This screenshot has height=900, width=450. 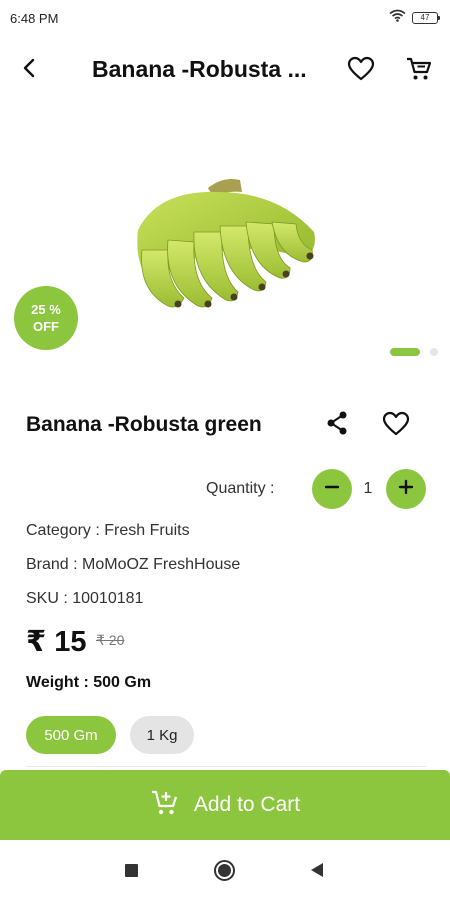 I want to click on product-brand: Brand : MoMoOZ FreshHouse, so click(x=133, y=564).